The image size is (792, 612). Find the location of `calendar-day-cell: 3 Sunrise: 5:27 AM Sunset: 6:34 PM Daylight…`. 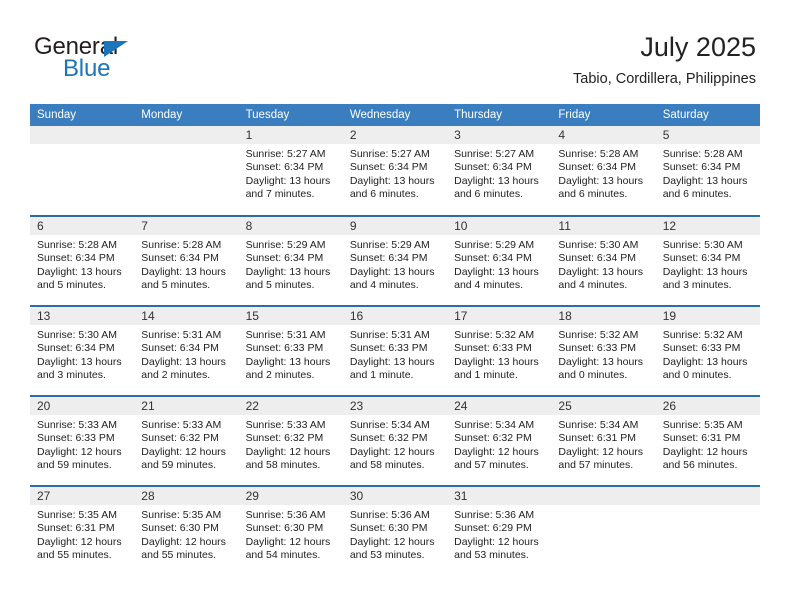

calendar-day-cell: 3 Sunrise: 5:27 AM Sunset: 6:34 PM Daylight… is located at coordinates (499, 171).